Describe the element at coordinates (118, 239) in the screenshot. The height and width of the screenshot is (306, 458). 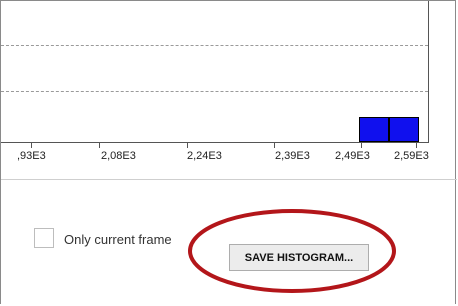
I see `only-current-frame-label: Only current frame` at that location.